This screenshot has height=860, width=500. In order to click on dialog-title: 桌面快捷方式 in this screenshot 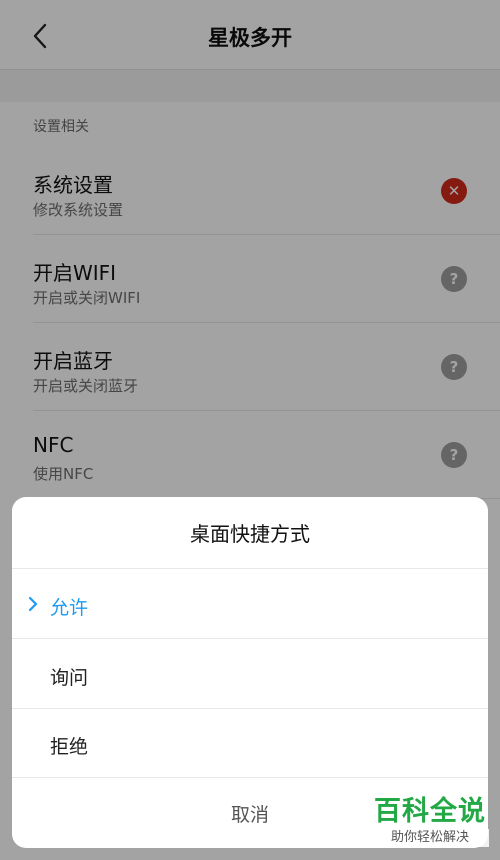, I will do `click(250, 533)`.